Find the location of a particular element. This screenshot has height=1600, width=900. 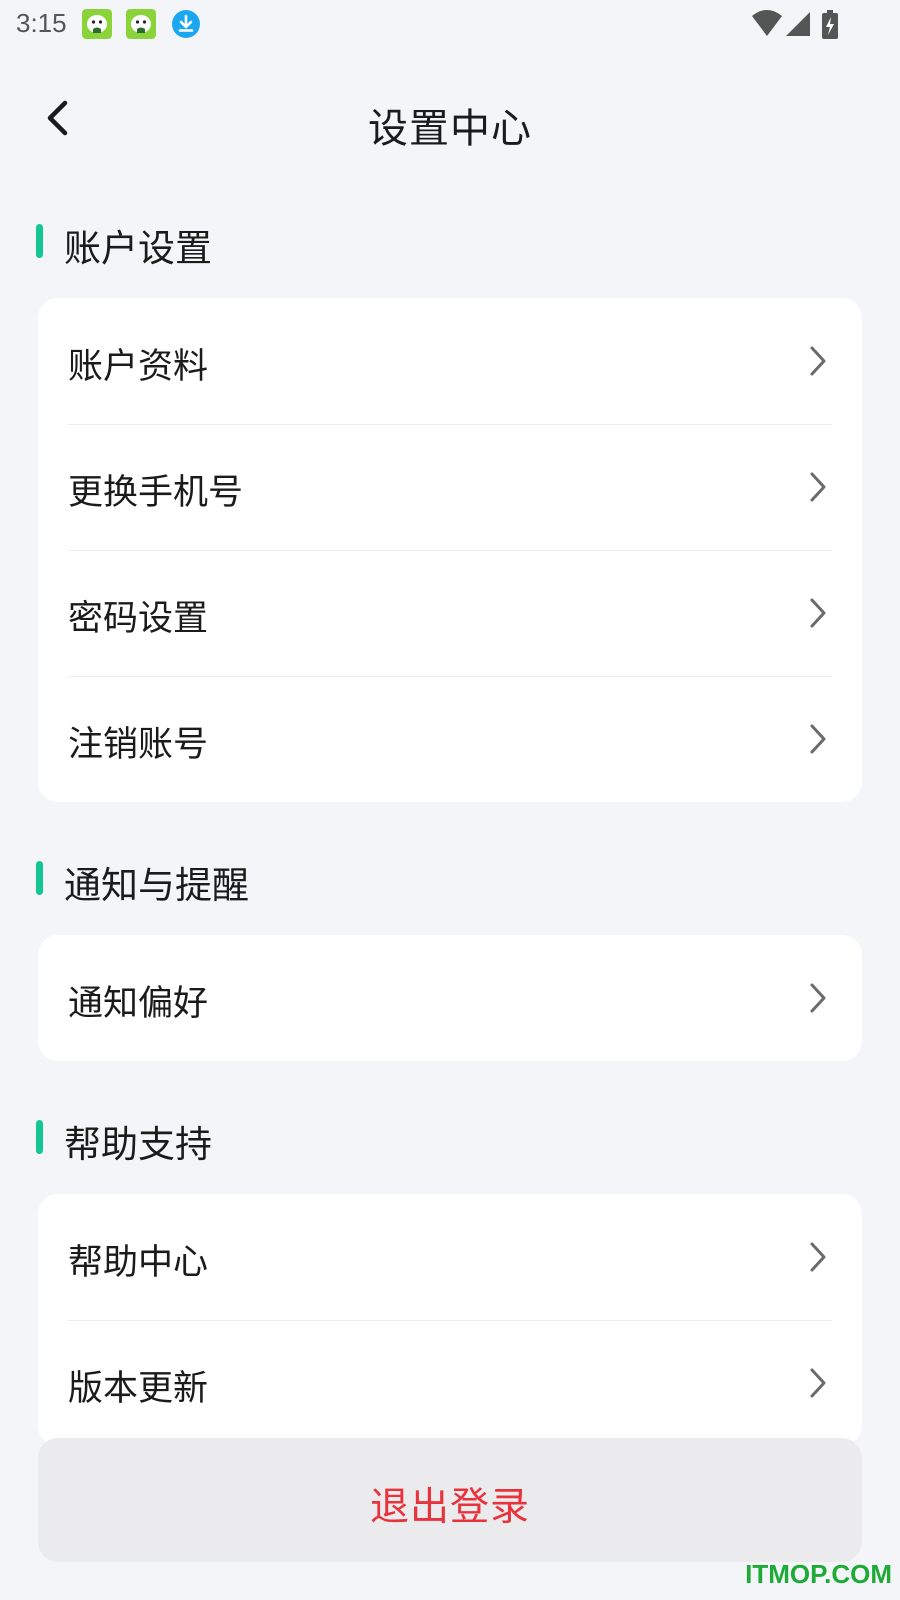

settings-item-label: 更换手机号 is located at coordinates (156, 493).